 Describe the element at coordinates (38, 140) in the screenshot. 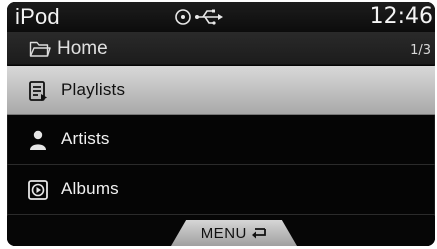

I see `artist-icon` at that location.